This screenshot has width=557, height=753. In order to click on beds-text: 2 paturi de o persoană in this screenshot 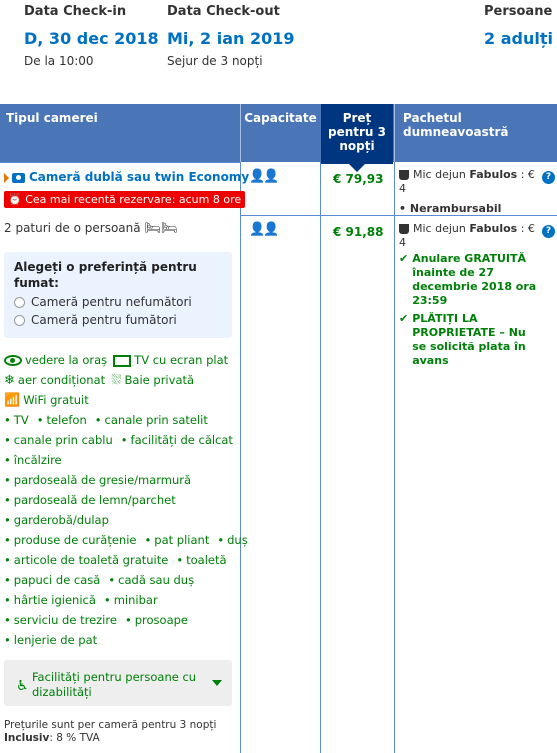, I will do `click(72, 228)`.